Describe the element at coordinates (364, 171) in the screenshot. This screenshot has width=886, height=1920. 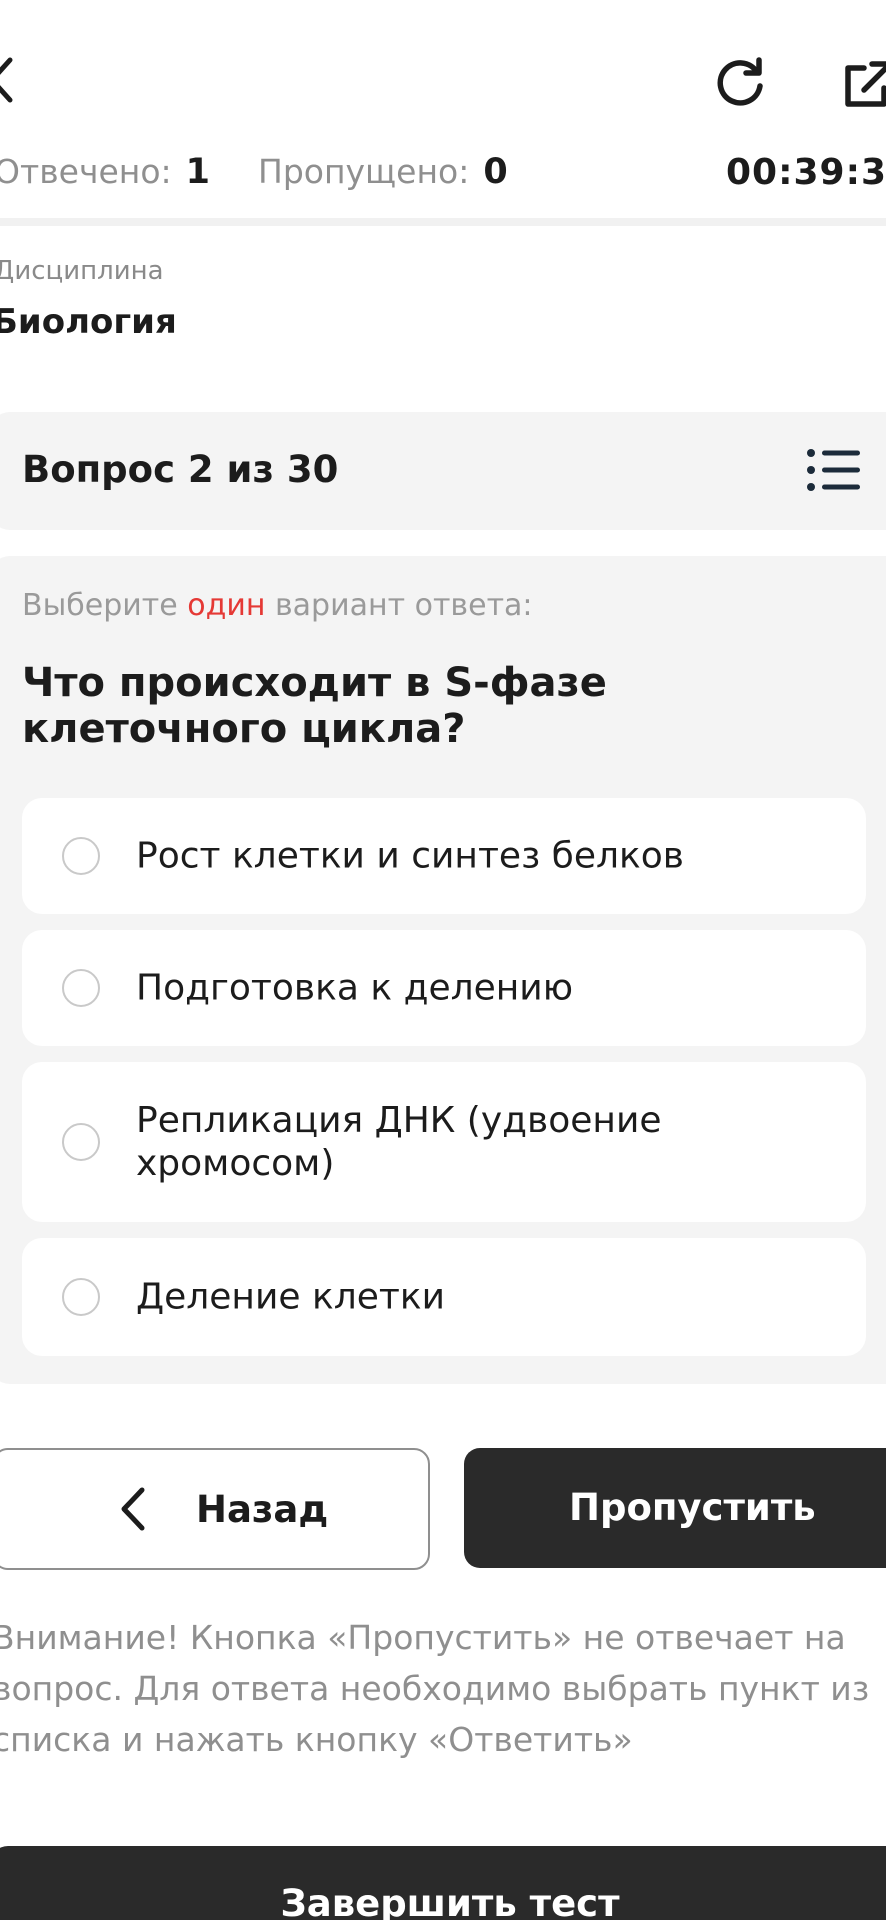
I see `skipped-label: Пропущено:` at that location.